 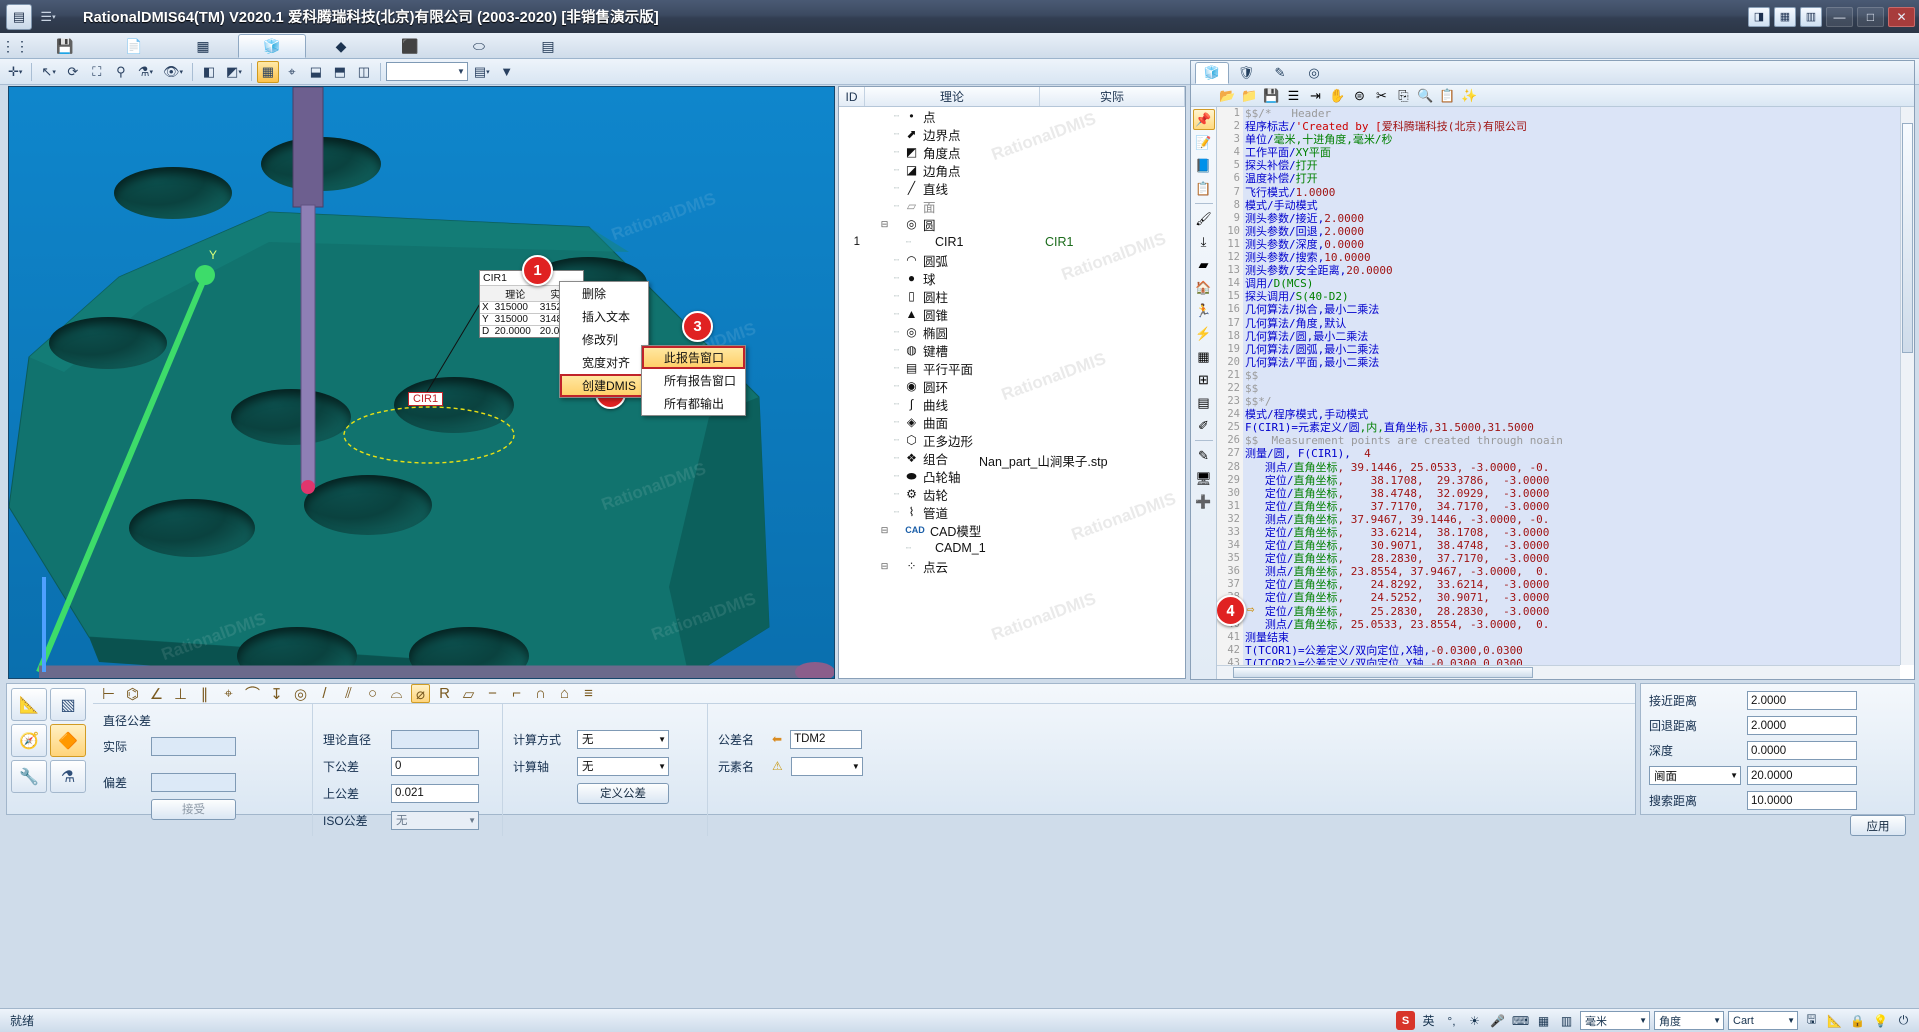 I want to click on zoom-window-icon: ⛶, so click(x=97, y=72).